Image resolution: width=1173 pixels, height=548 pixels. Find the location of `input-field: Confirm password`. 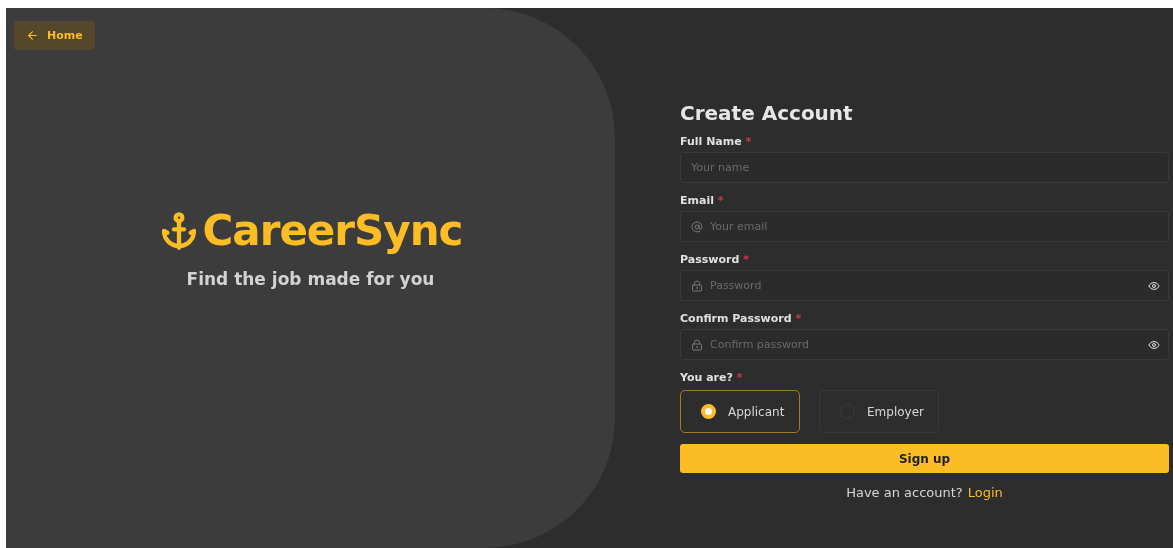

input-field: Confirm password is located at coordinates (924, 344).